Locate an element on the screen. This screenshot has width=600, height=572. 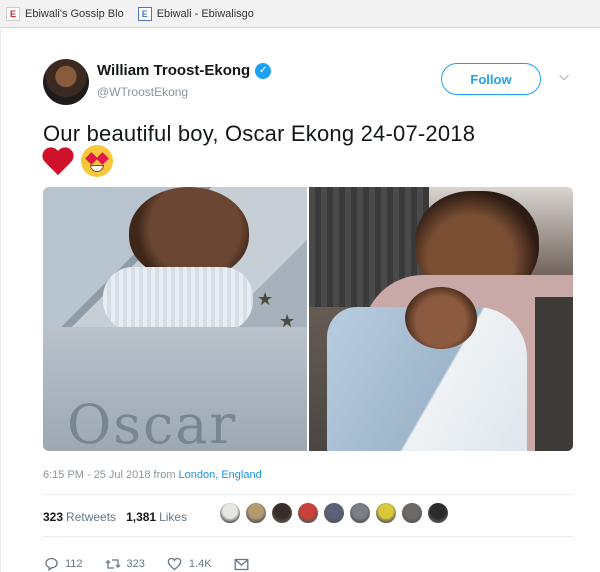
author-handle: @WTroostEkong is located at coordinates (142, 92).